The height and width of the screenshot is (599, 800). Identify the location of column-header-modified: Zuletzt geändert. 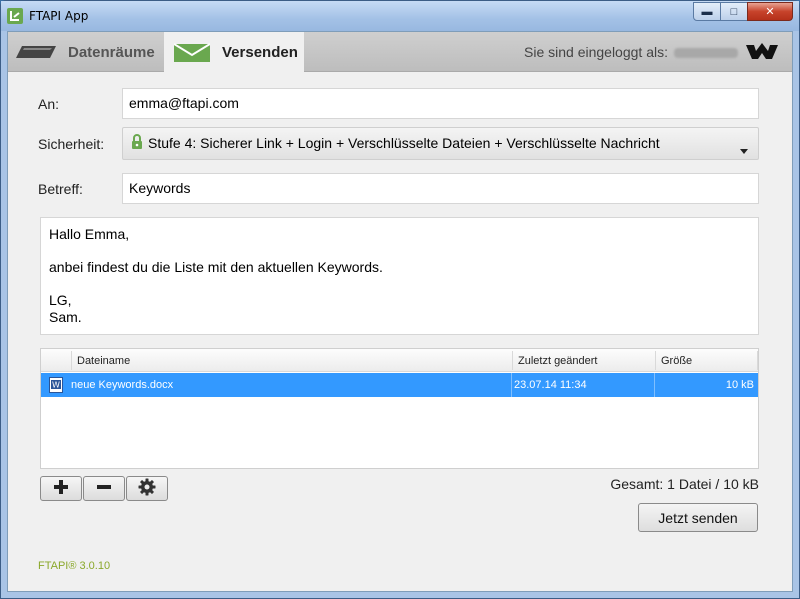
(558, 361).